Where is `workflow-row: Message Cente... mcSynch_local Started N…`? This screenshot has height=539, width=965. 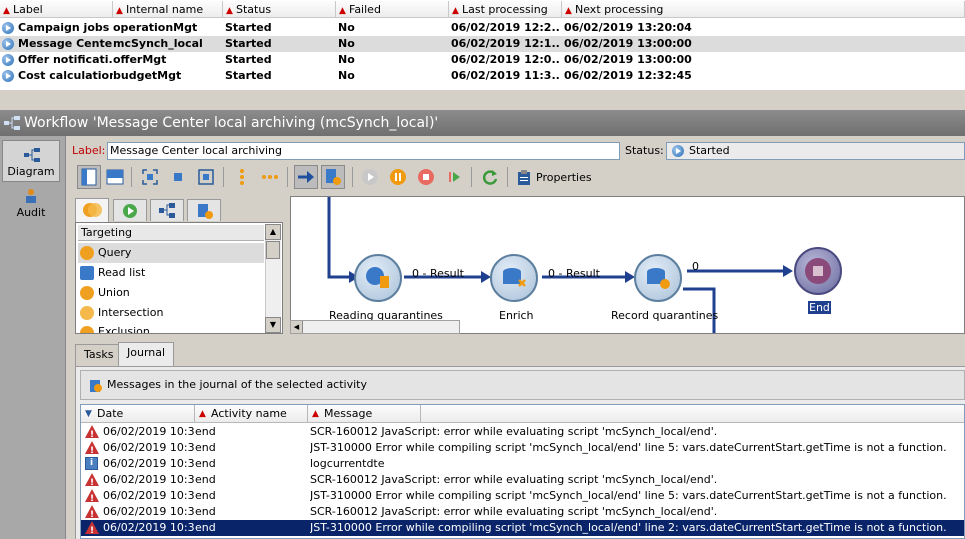
workflow-row: Message Cente... mcSynch_local Started N… is located at coordinates (482, 44).